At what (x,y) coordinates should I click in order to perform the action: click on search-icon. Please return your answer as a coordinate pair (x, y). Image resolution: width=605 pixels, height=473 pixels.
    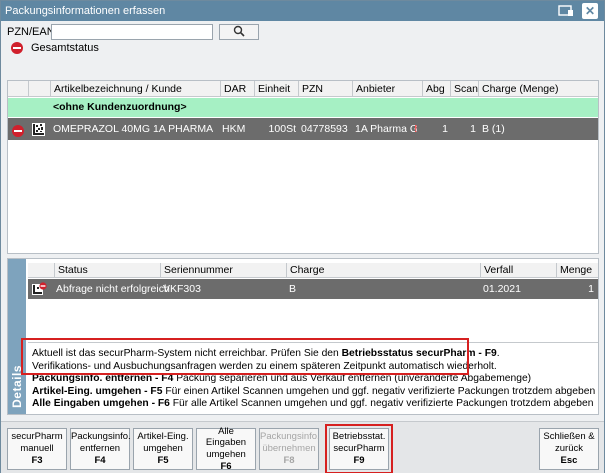
    Looking at the image, I should click on (239, 32).